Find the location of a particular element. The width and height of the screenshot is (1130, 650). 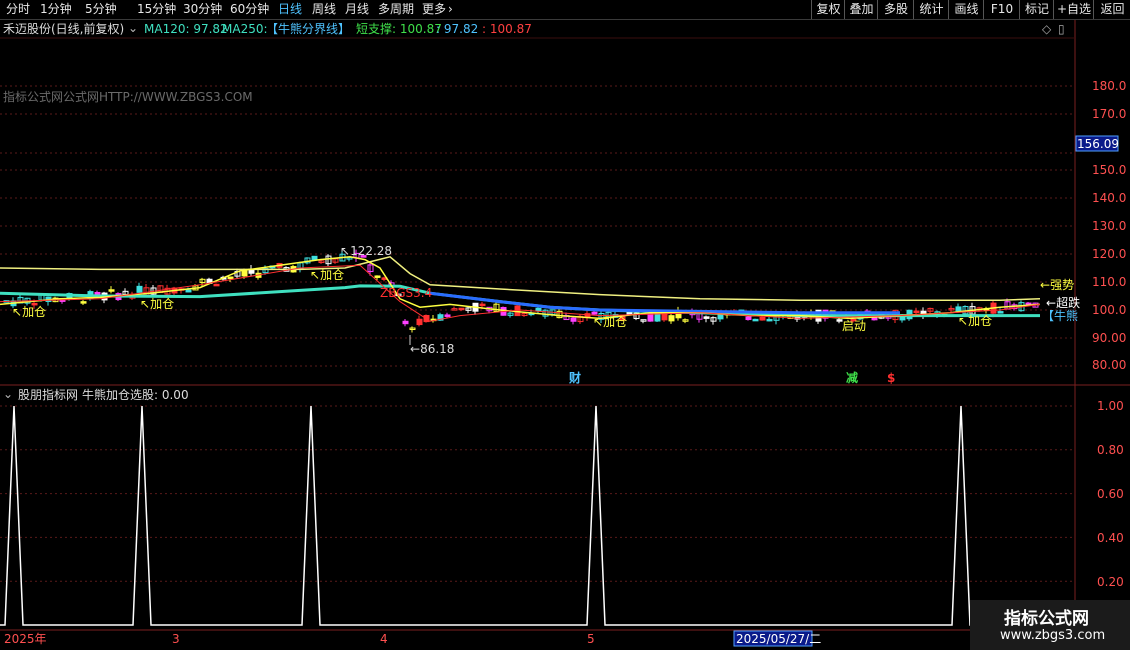

low-price-value: 86.18 is located at coordinates (437, 349).